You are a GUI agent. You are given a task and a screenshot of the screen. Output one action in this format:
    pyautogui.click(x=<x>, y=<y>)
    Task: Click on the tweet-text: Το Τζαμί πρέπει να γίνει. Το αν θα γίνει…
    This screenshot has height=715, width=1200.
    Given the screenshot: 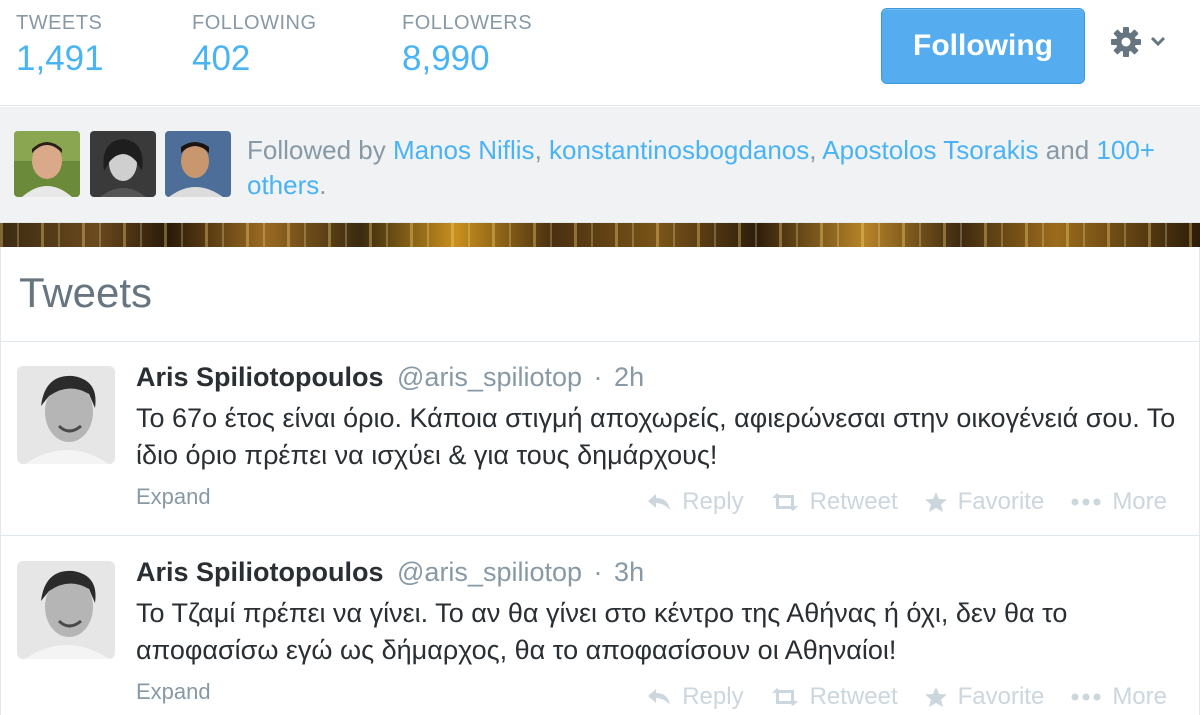 What is the action you would take?
    pyautogui.click(x=602, y=631)
    